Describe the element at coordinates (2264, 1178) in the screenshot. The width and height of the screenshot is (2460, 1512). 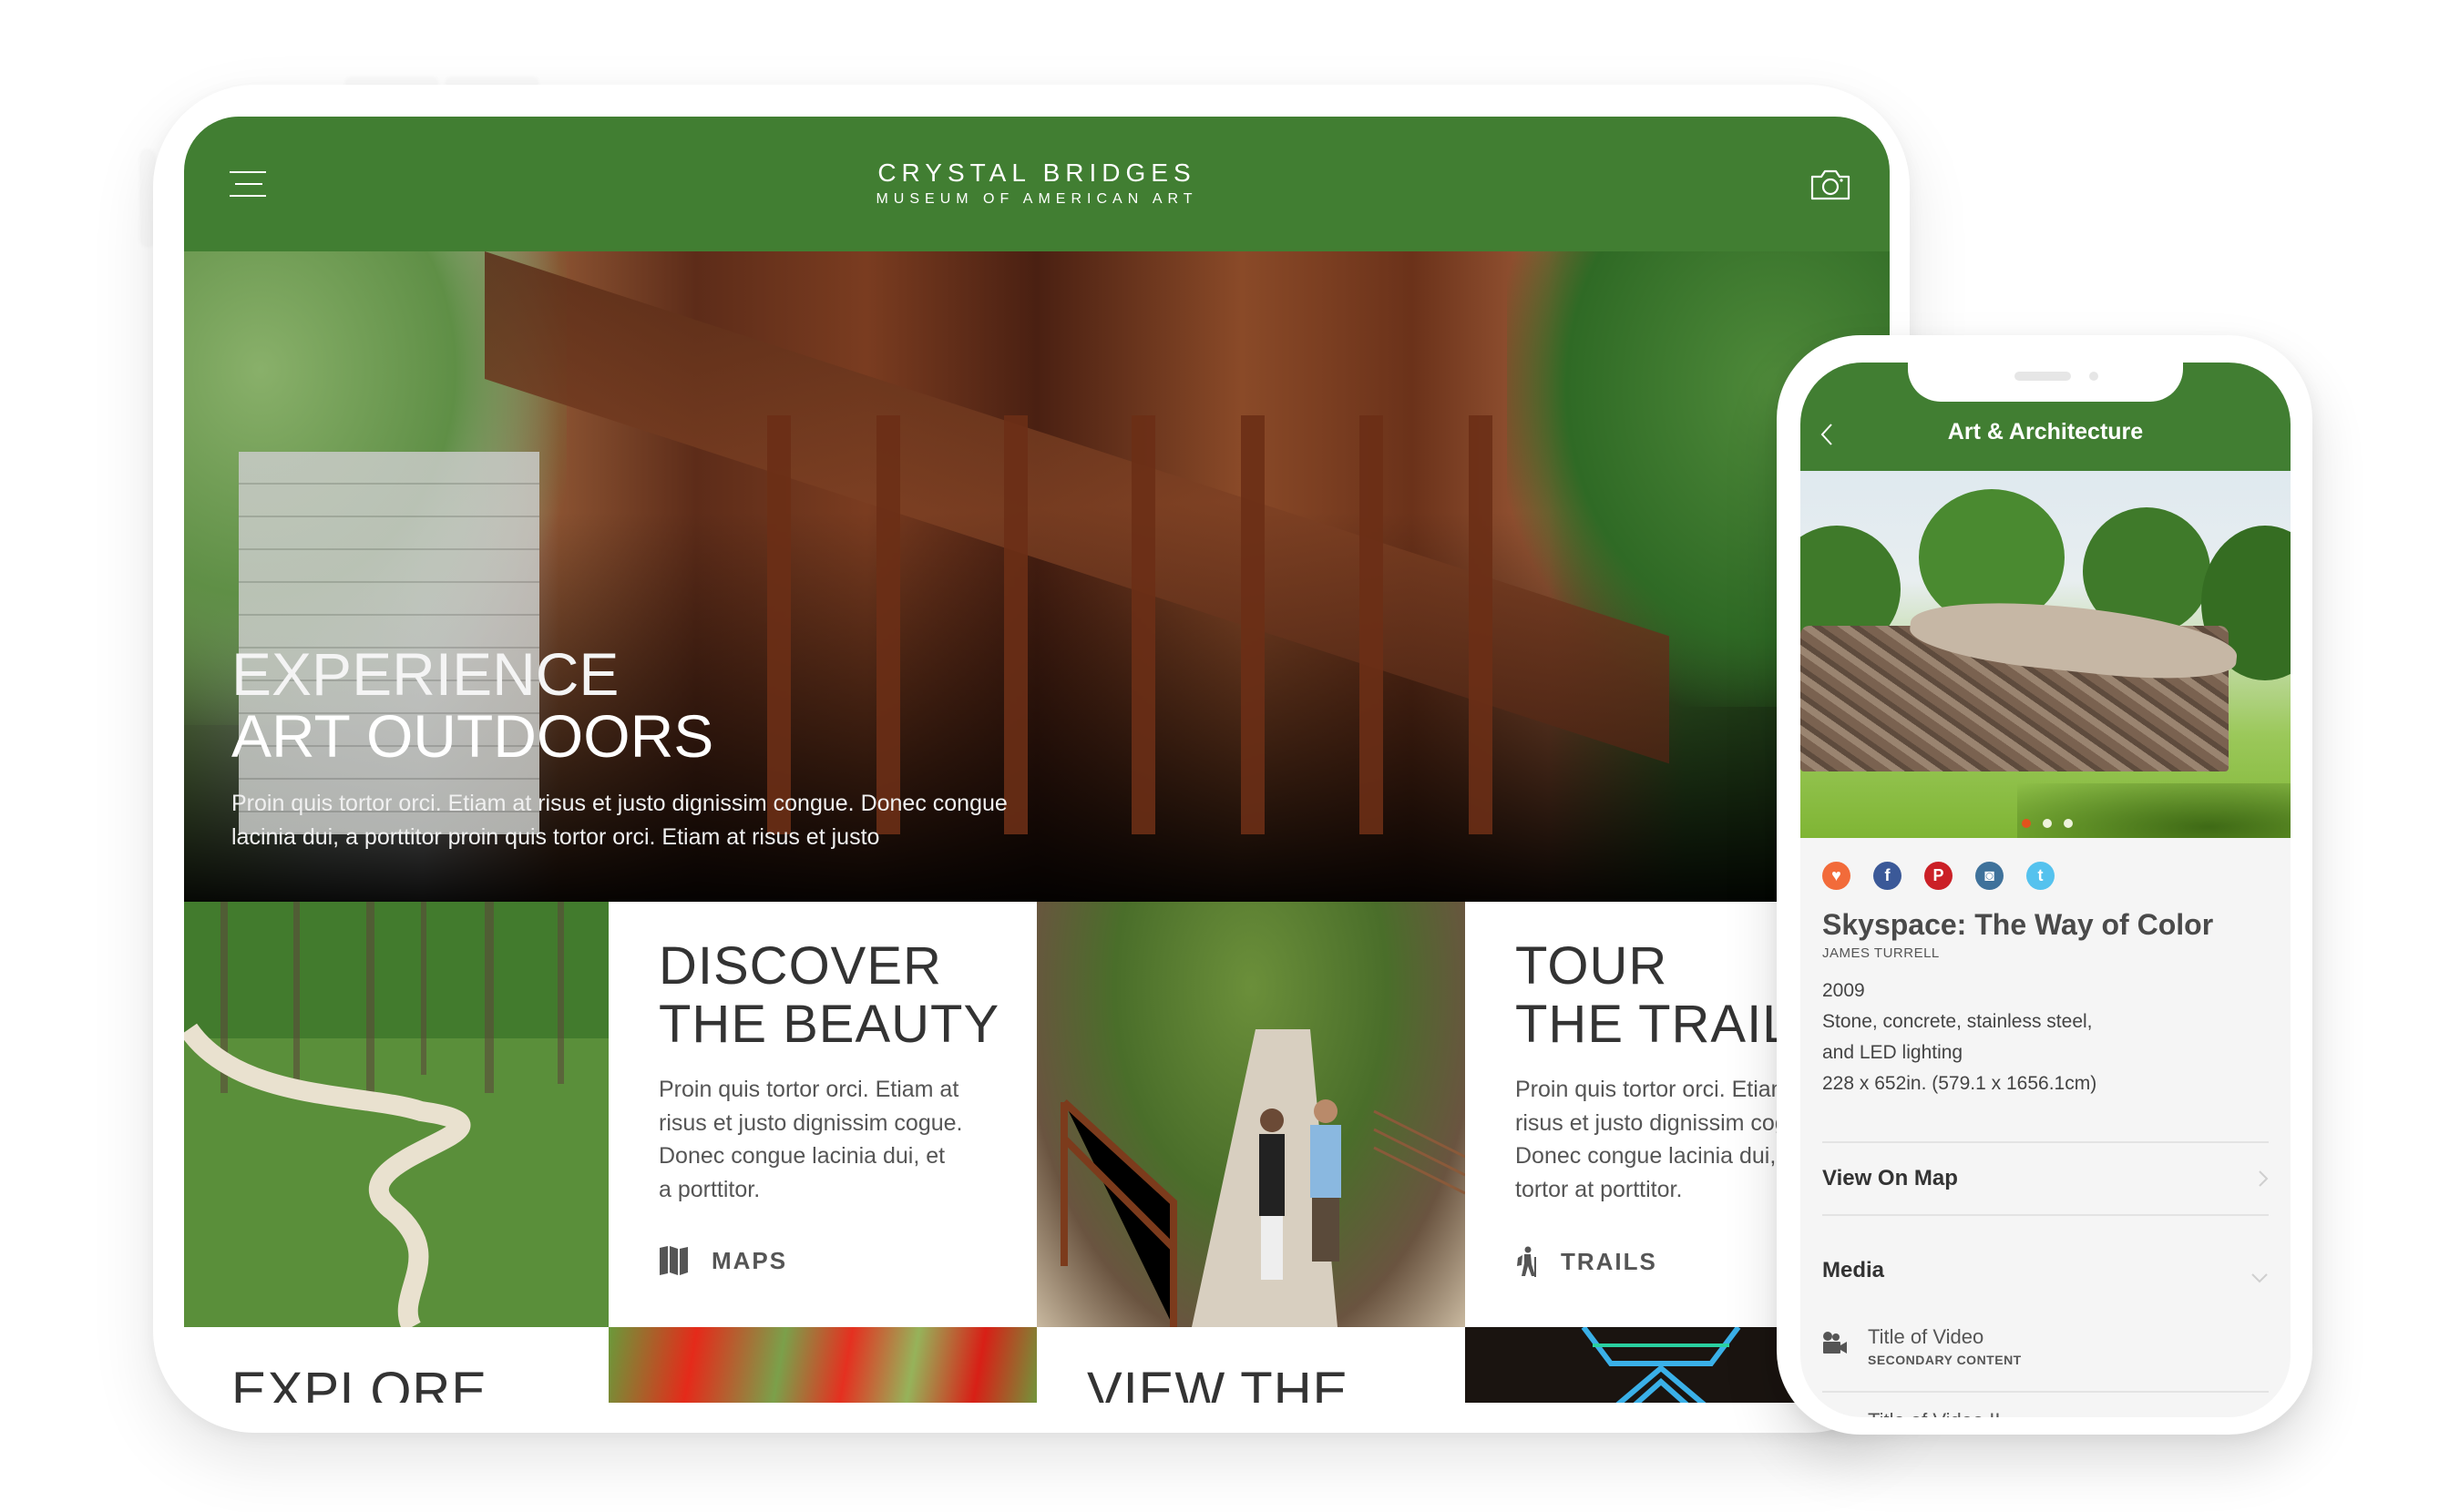
I see `chevron-right-icon` at that location.